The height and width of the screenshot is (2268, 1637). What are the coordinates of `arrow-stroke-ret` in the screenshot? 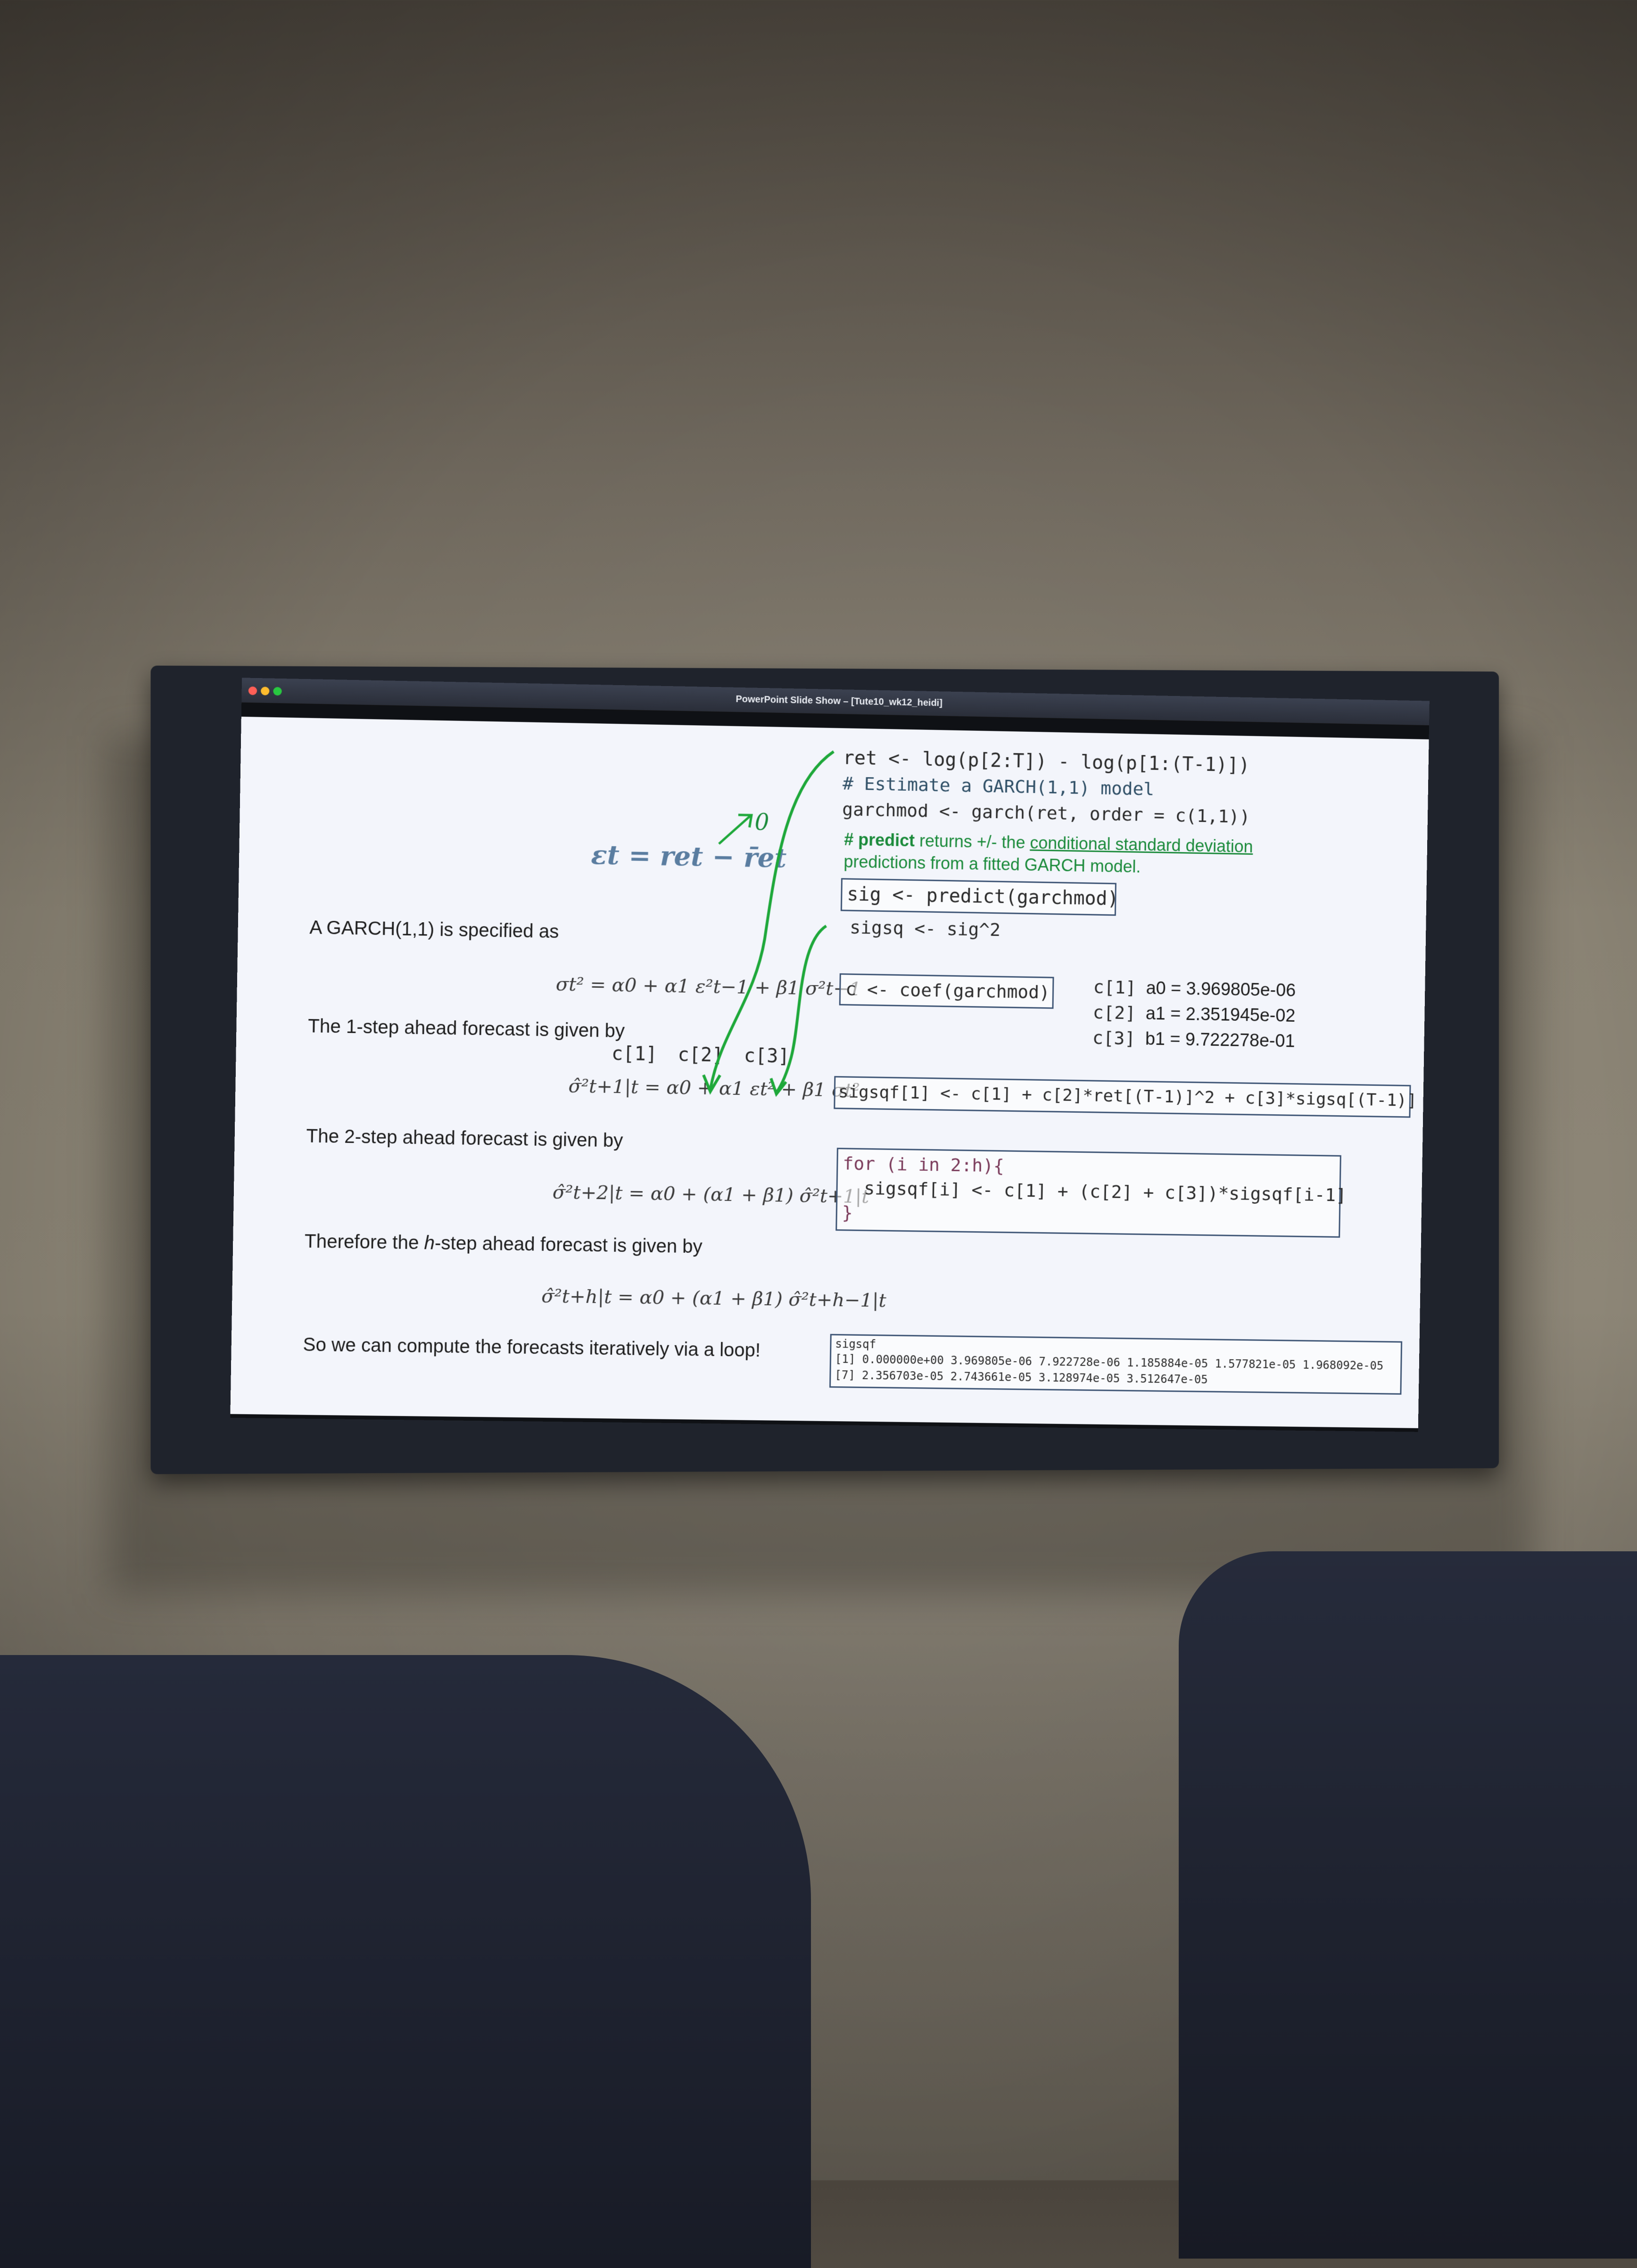 It's located at (772, 920).